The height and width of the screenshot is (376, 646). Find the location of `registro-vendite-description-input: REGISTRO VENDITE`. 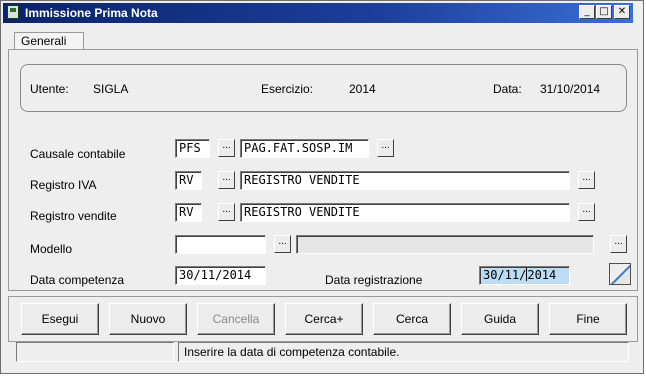

registro-vendite-description-input: REGISTRO VENDITE is located at coordinates (405, 212).